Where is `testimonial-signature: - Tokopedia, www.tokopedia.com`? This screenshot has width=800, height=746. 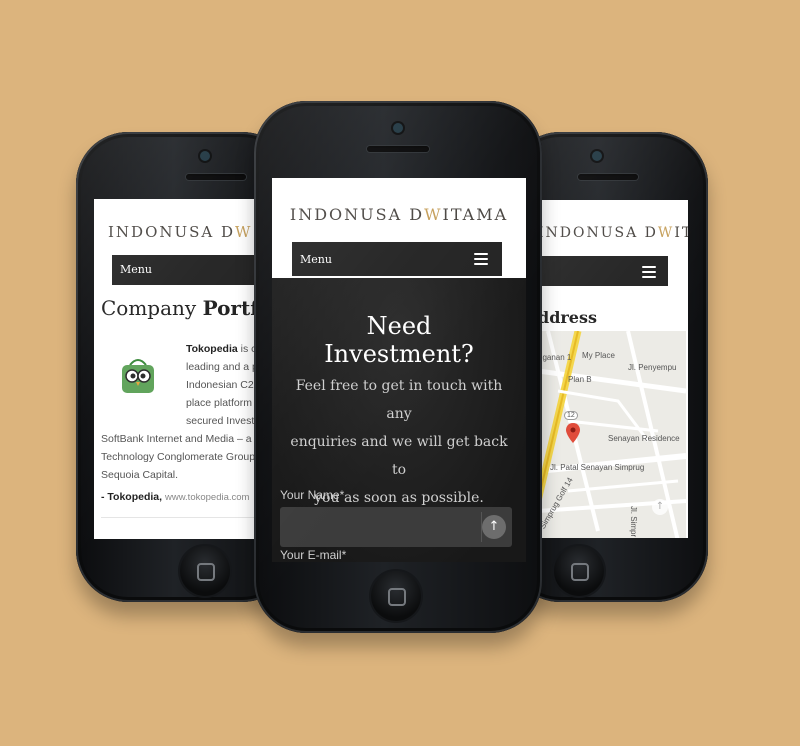
testimonial-signature: - Tokopedia, www.tokopedia.com is located at coordinates (175, 497).